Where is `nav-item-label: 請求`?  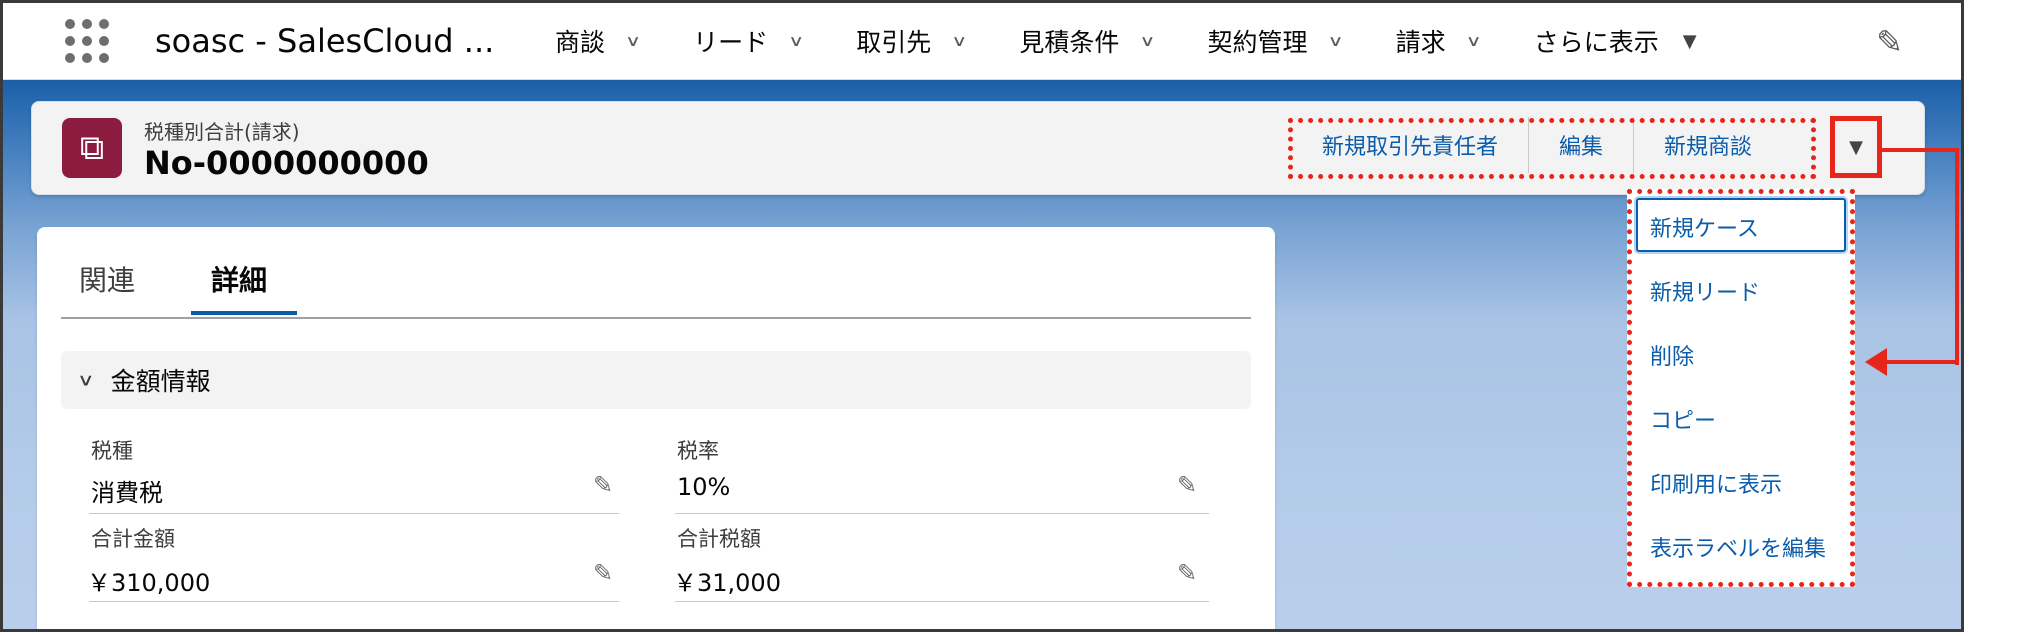 nav-item-label: 請求 is located at coordinates (1420, 42).